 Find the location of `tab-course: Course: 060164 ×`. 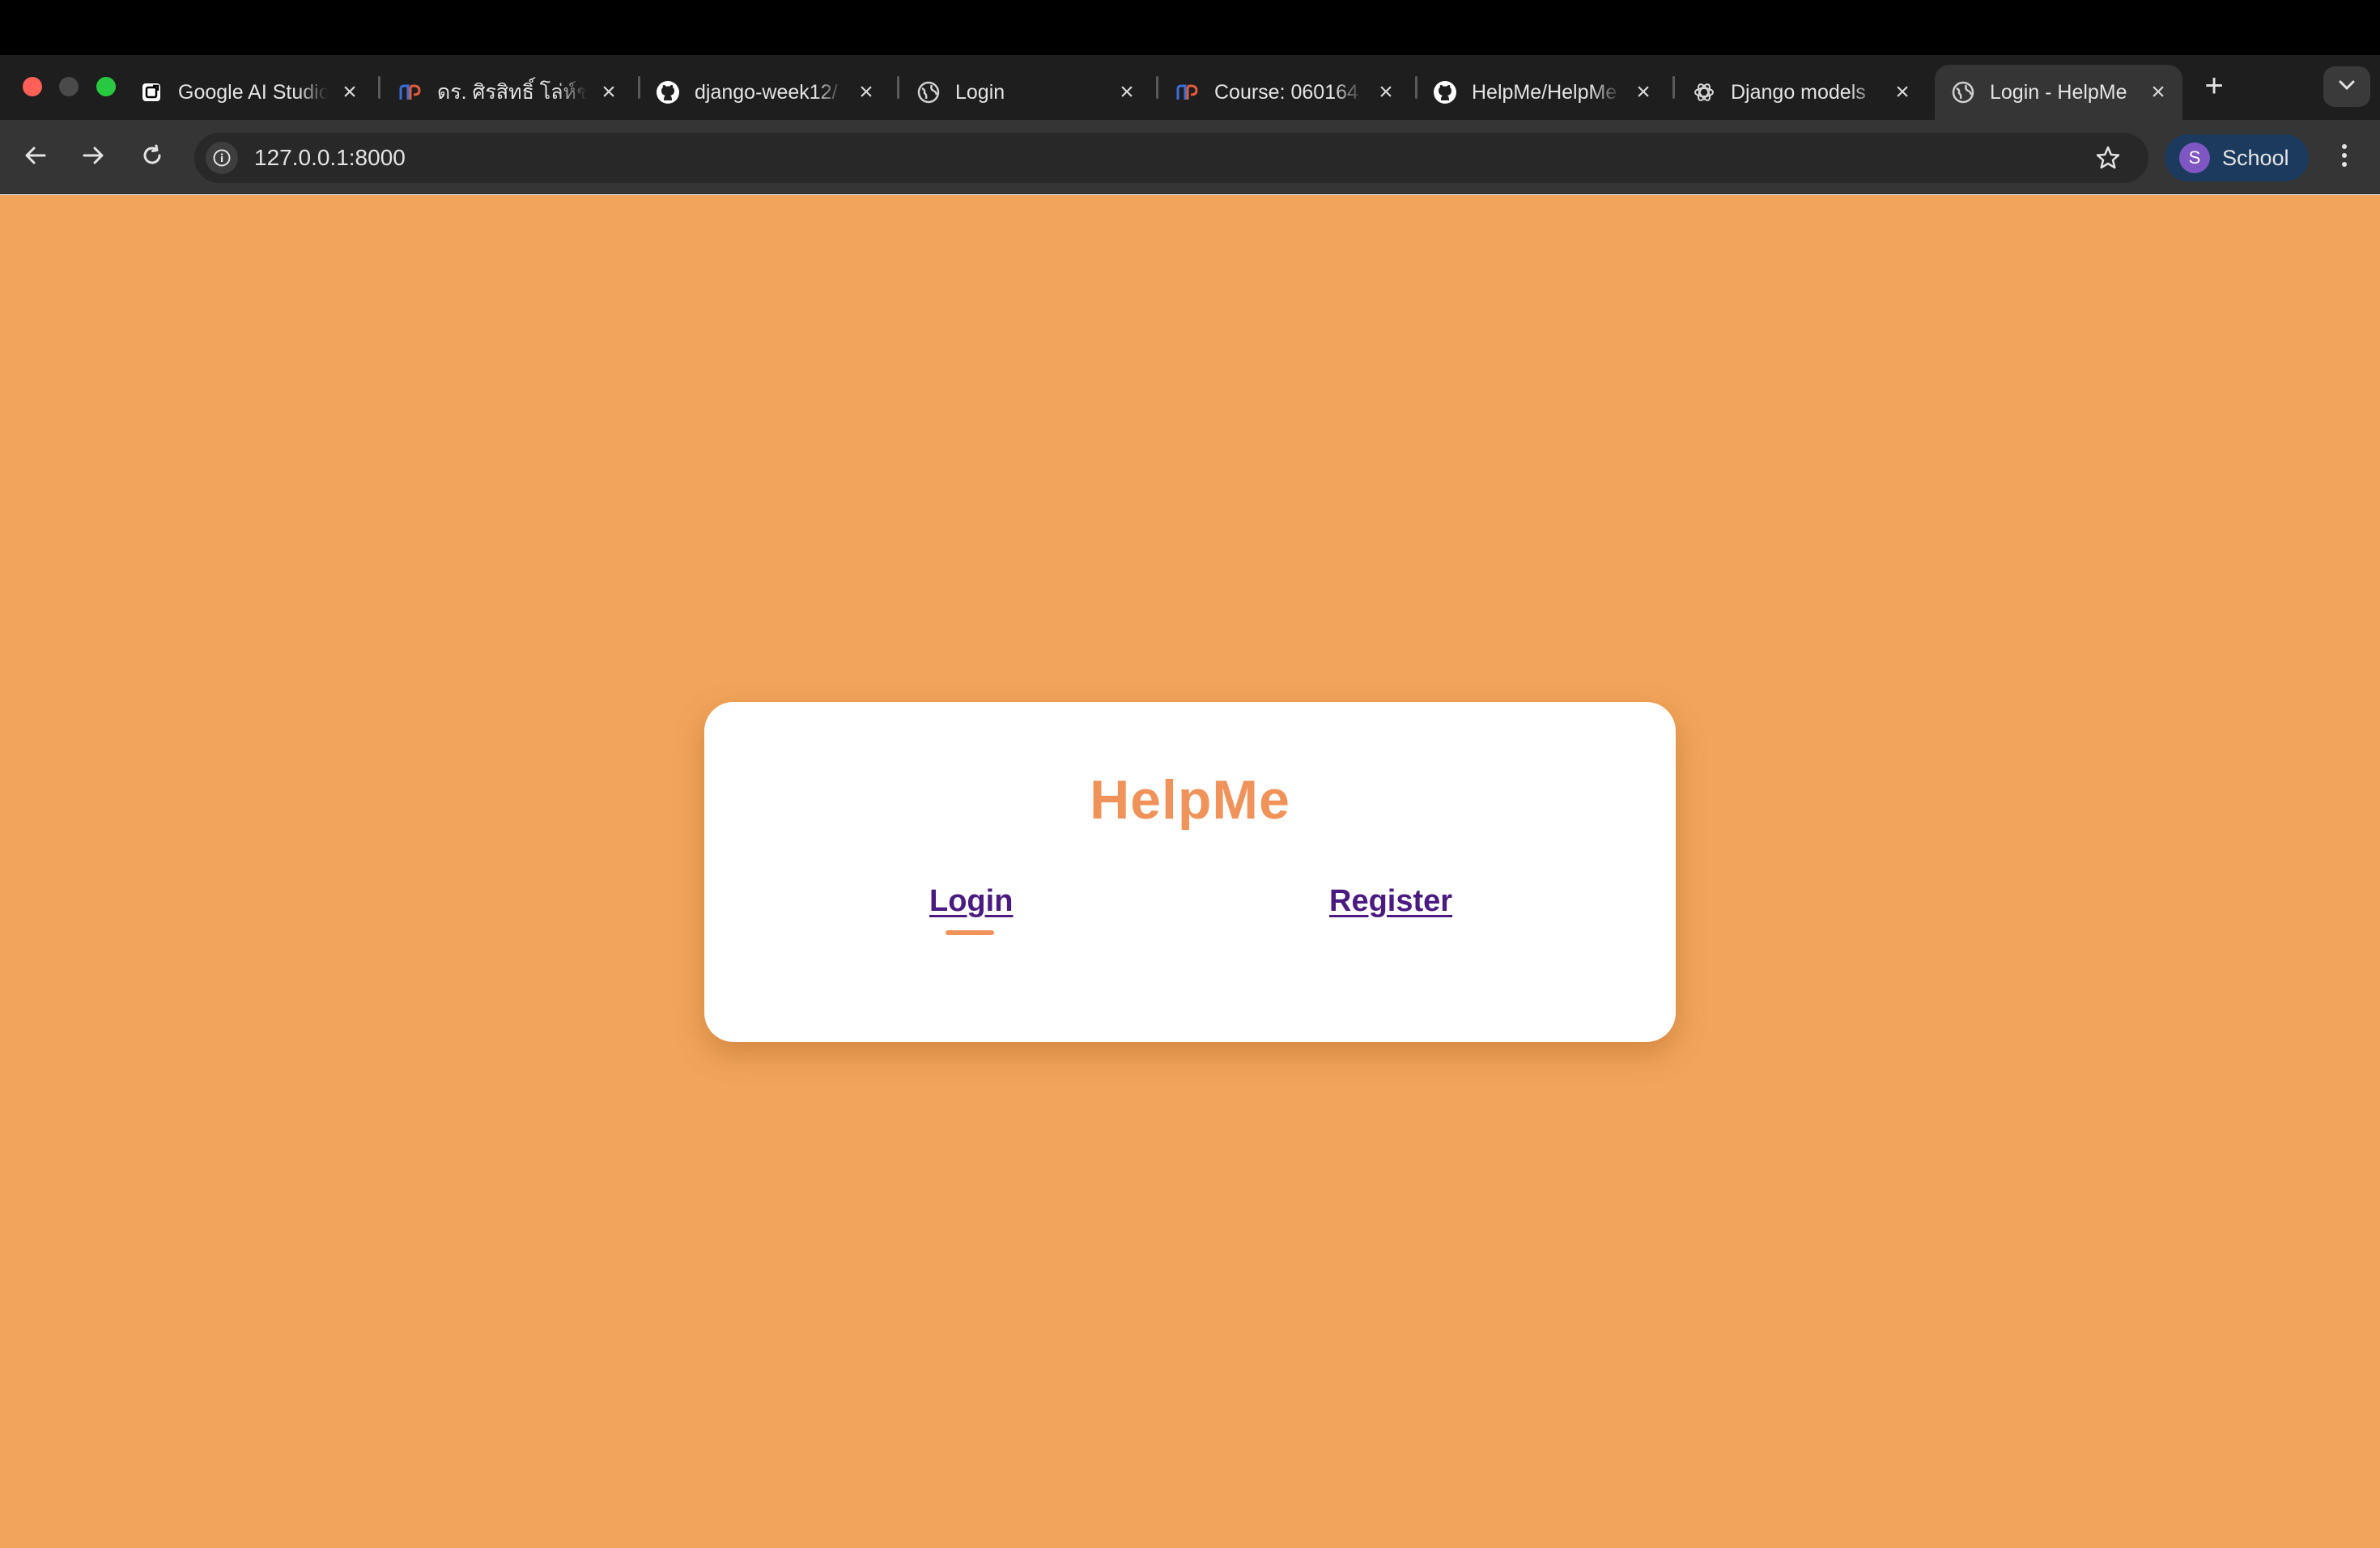

tab-course: Course: 060164 × is located at coordinates (1288, 92).